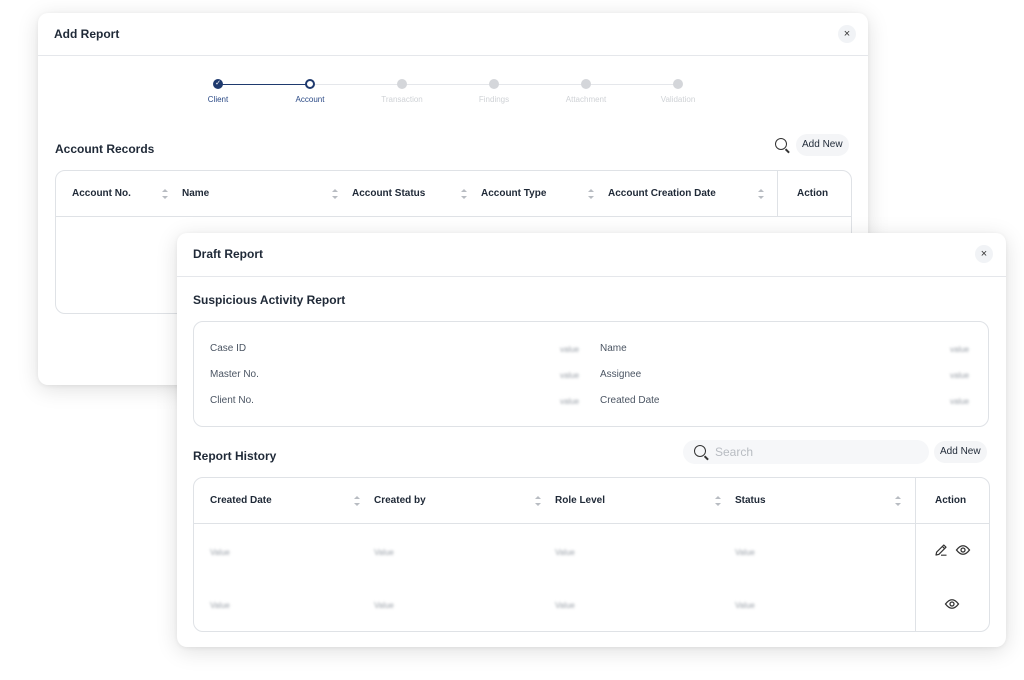 The height and width of the screenshot is (680, 1024). I want to click on column-header-account-creation-date: Account Creation Date, so click(662, 193).